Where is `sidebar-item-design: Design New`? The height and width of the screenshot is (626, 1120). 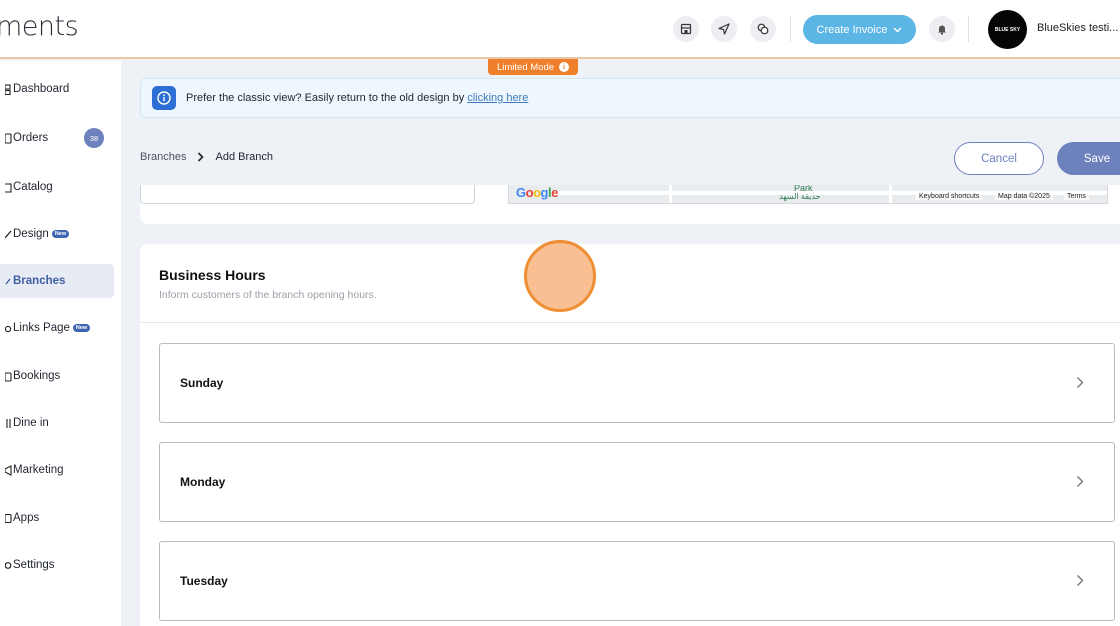 sidebar-item-design: Design New is located at coordinates (57, 234).